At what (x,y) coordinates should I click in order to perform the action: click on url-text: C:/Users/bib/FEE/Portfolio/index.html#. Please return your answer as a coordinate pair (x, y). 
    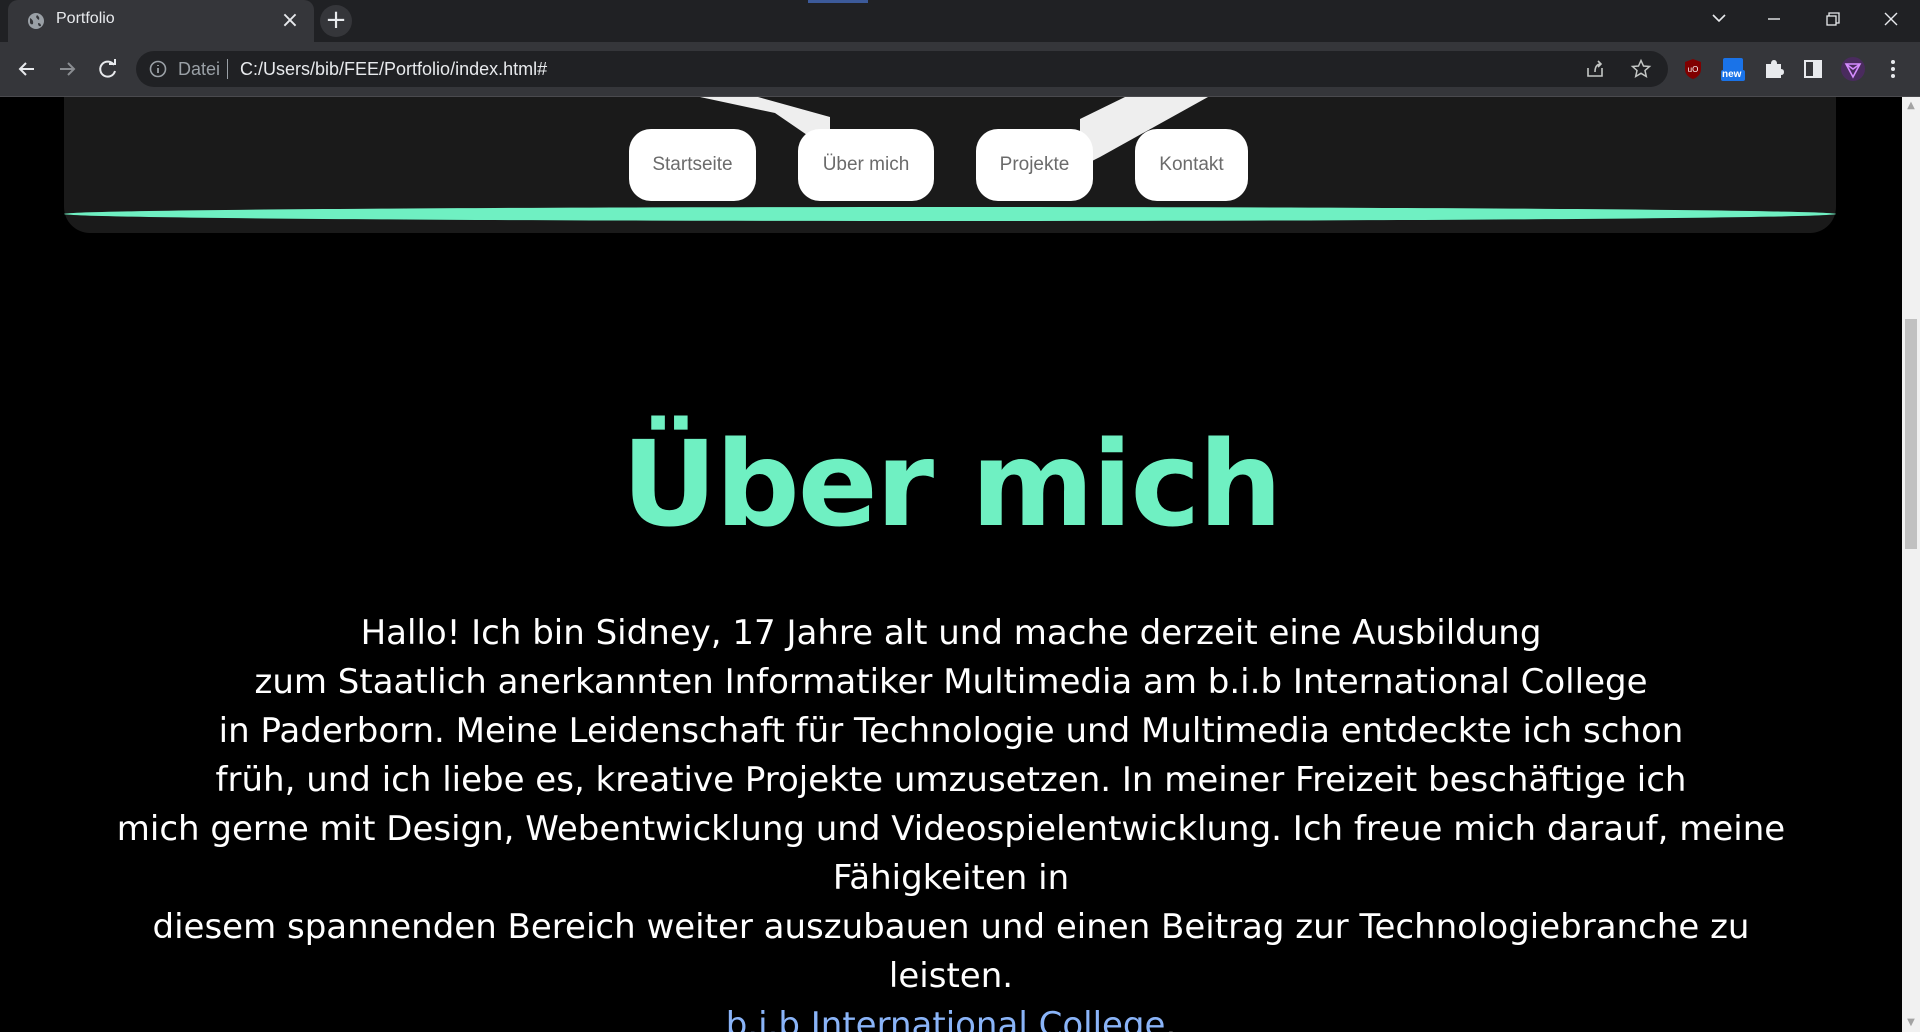
    Looking at the image, I should click on (393, 69).